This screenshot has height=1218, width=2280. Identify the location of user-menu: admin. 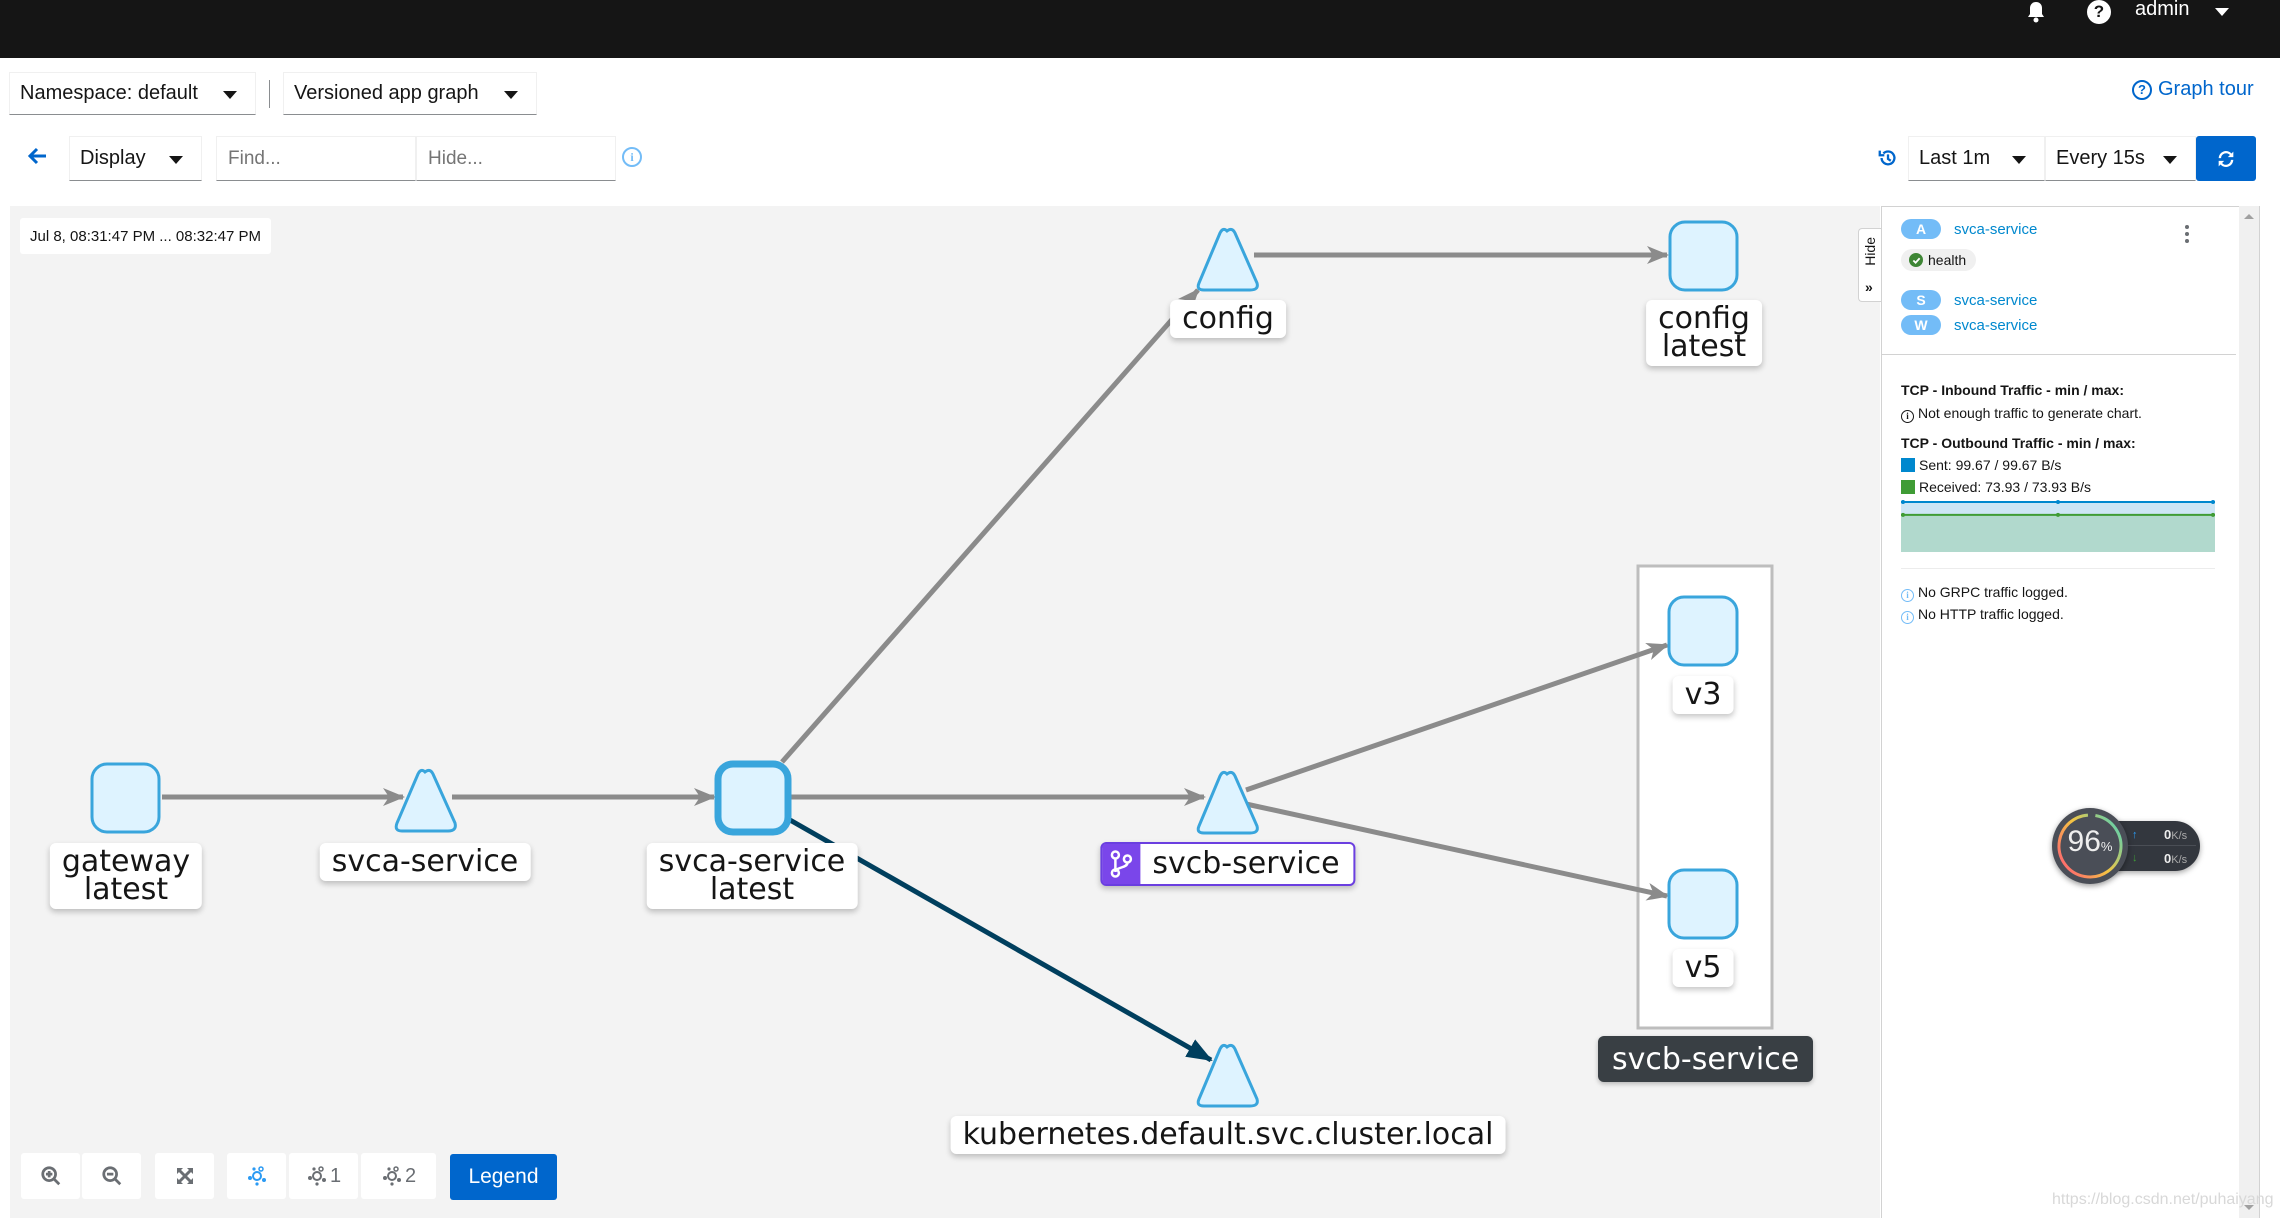
(2162, 10).